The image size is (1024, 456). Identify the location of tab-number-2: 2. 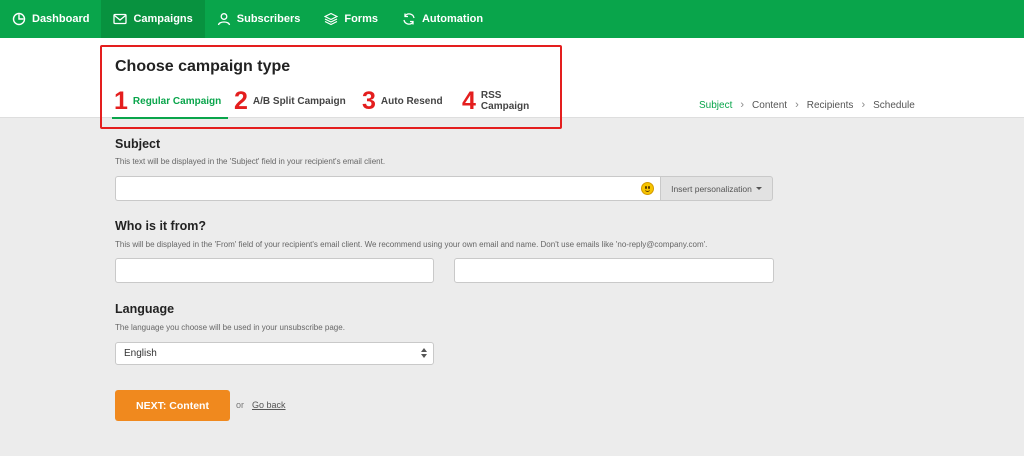
(241, 100).